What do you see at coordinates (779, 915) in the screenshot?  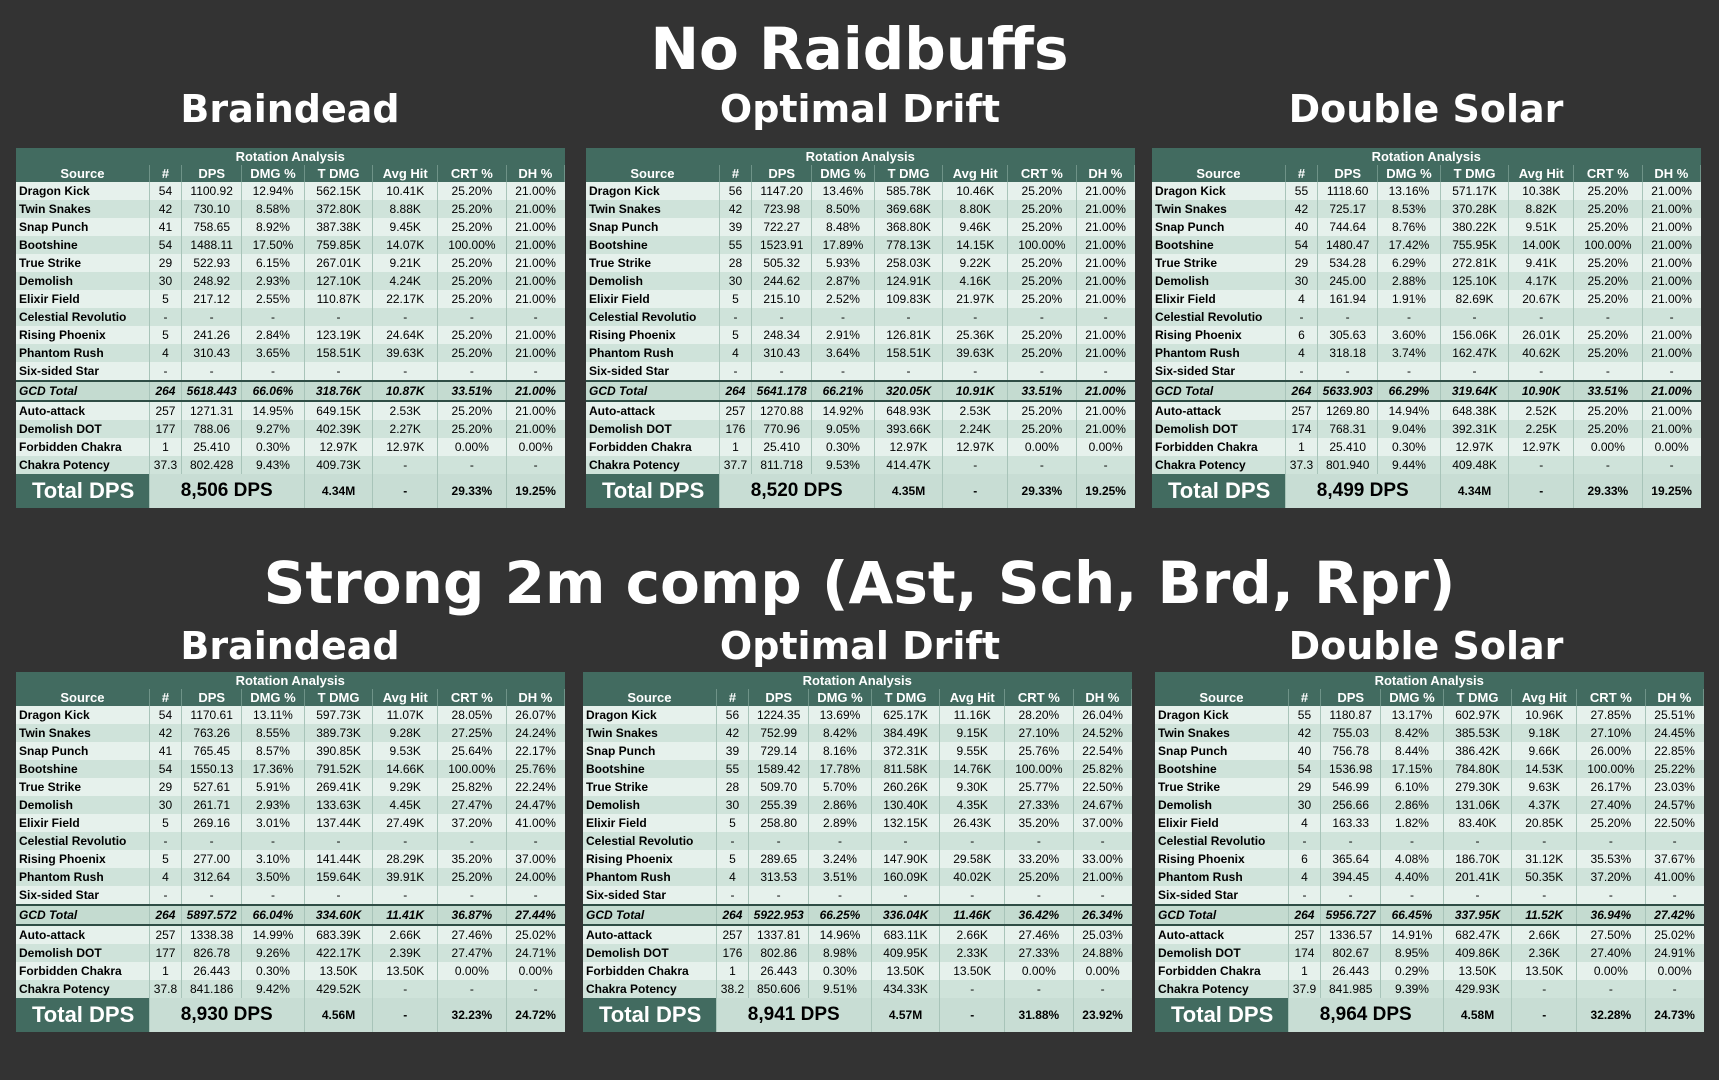 I see `value-cell: 5922.953` at bounding box center [779, 915].